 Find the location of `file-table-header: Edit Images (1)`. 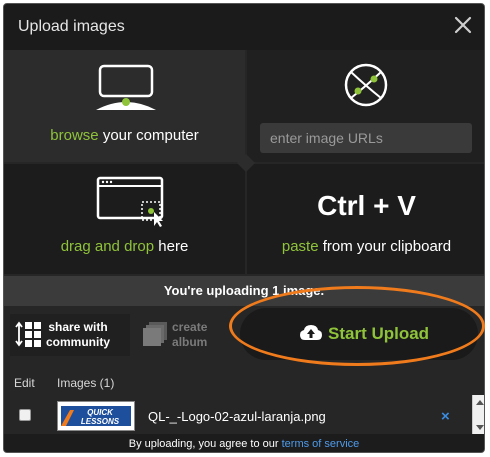

file-table-header: Edit Images (1) is located at coordinates (244, 383).